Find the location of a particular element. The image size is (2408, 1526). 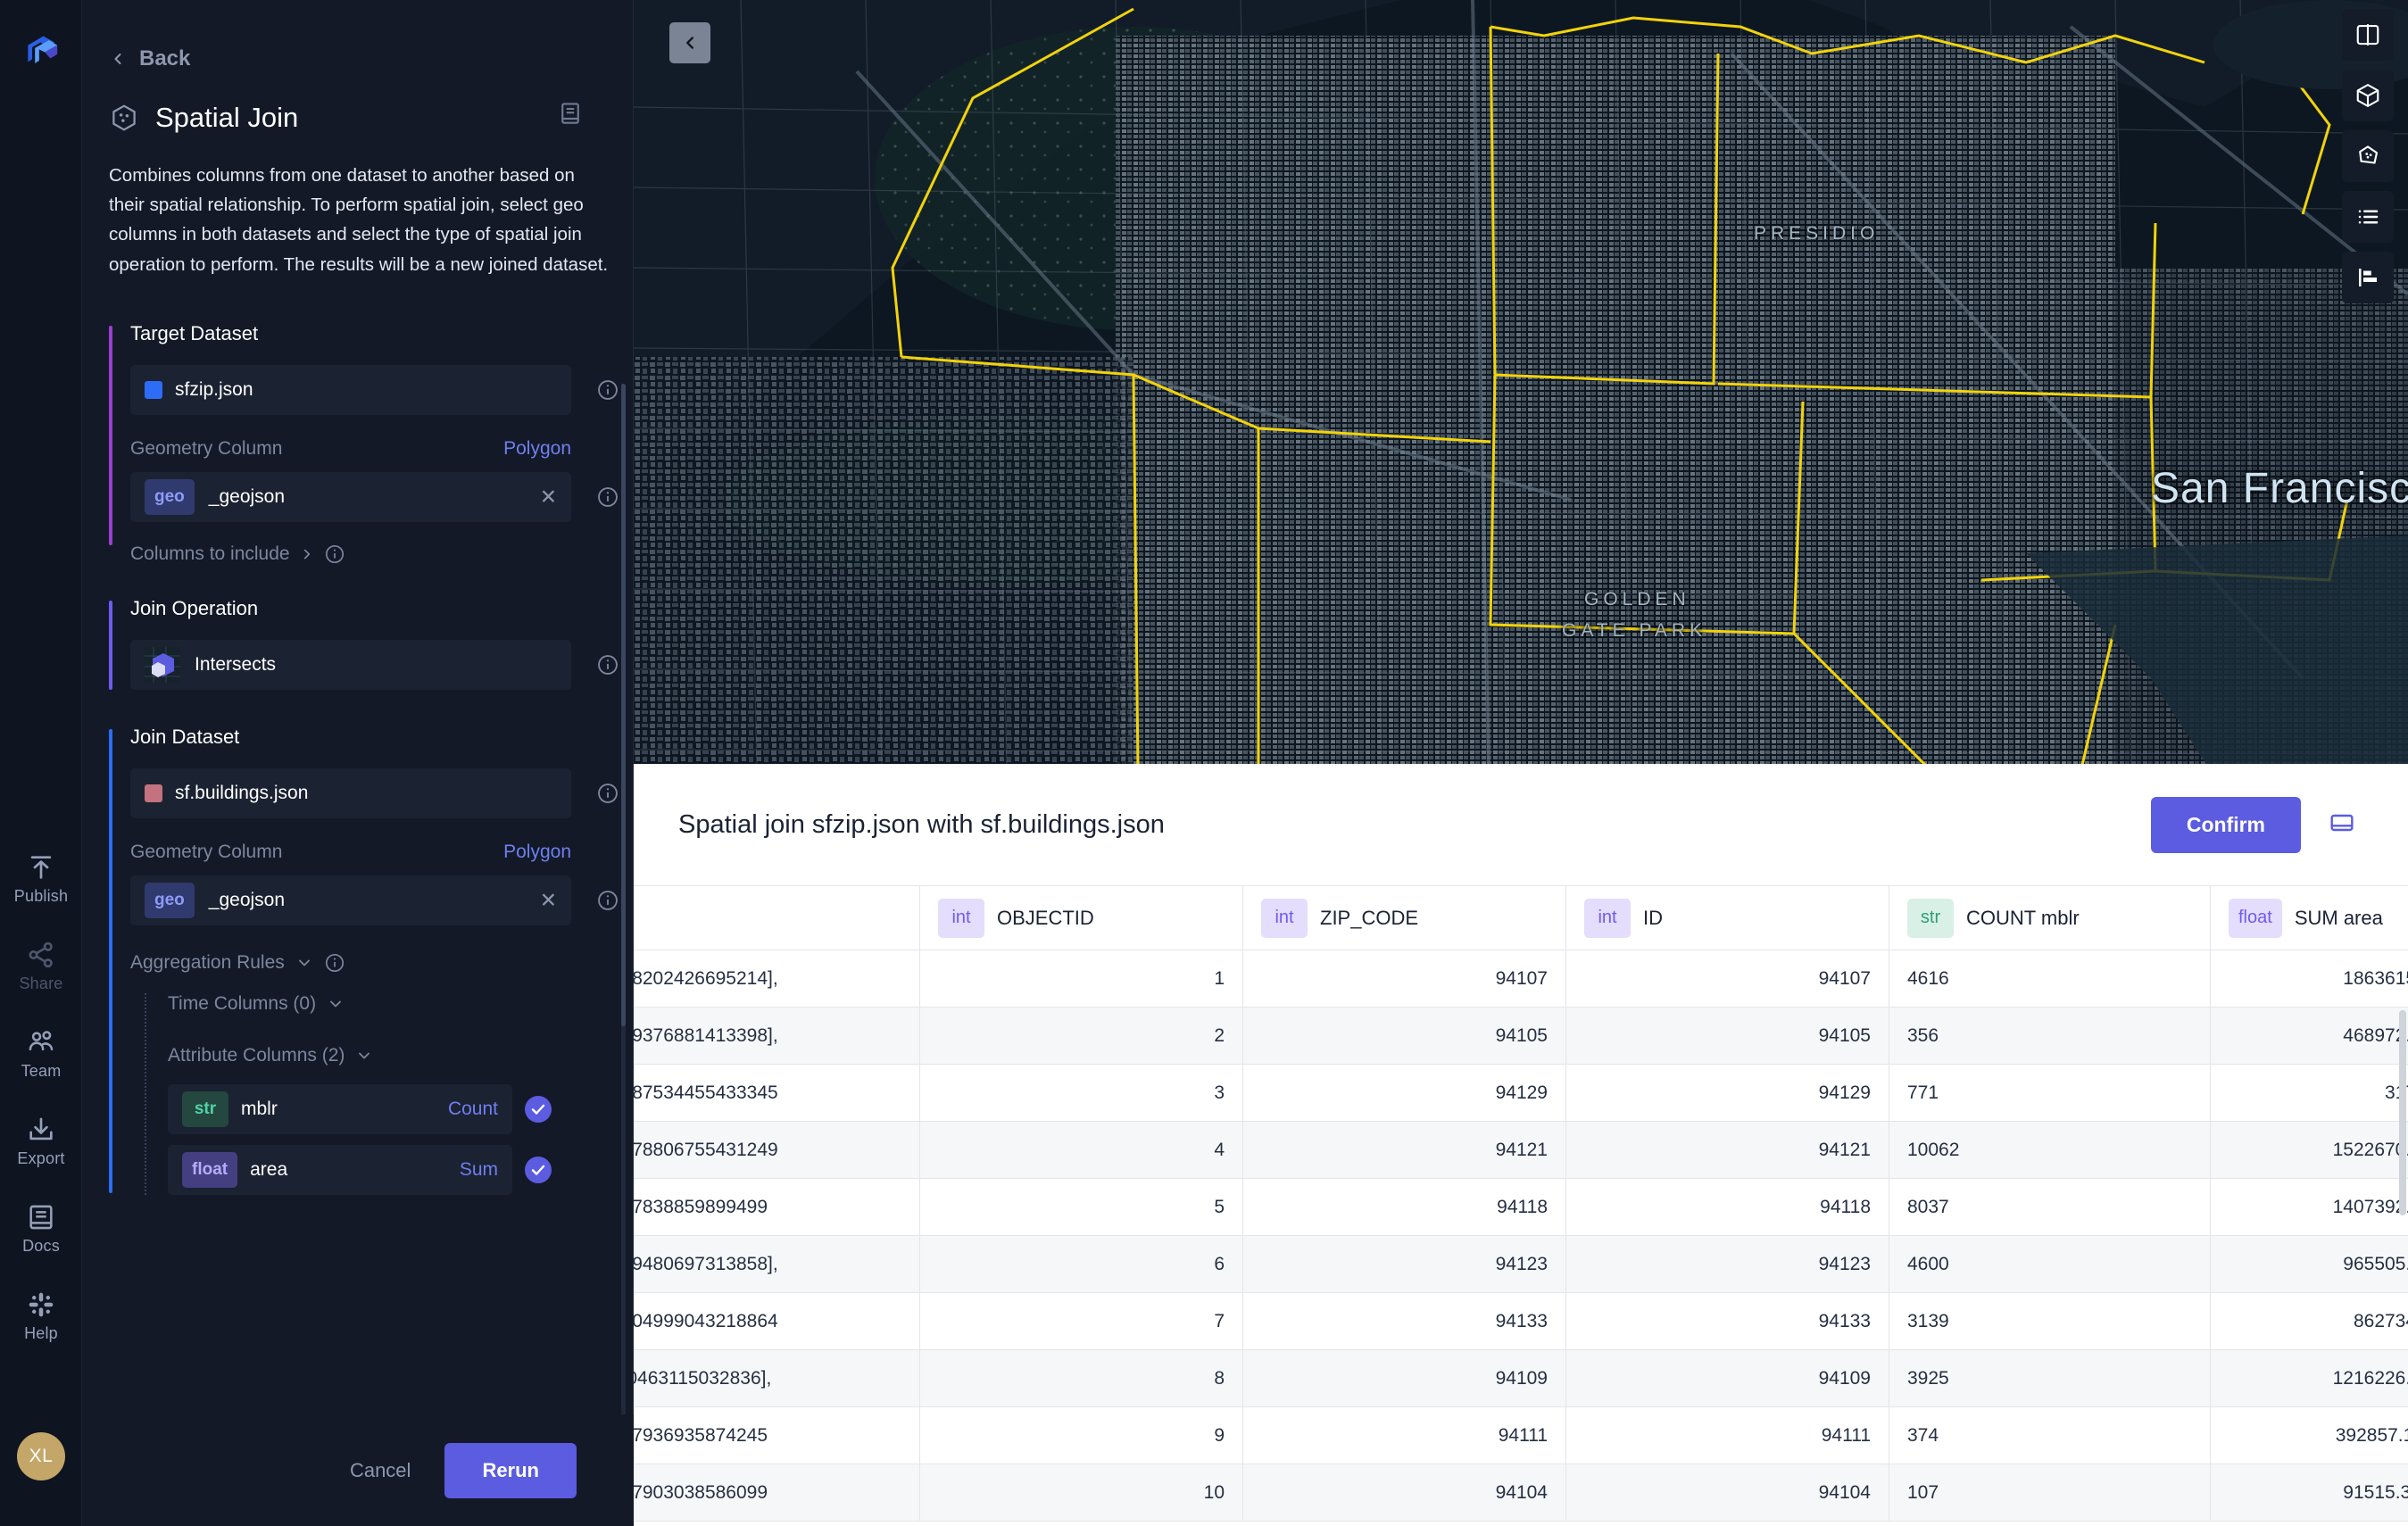

cancel-button: Cancel is located at coordinates (380, 1470).